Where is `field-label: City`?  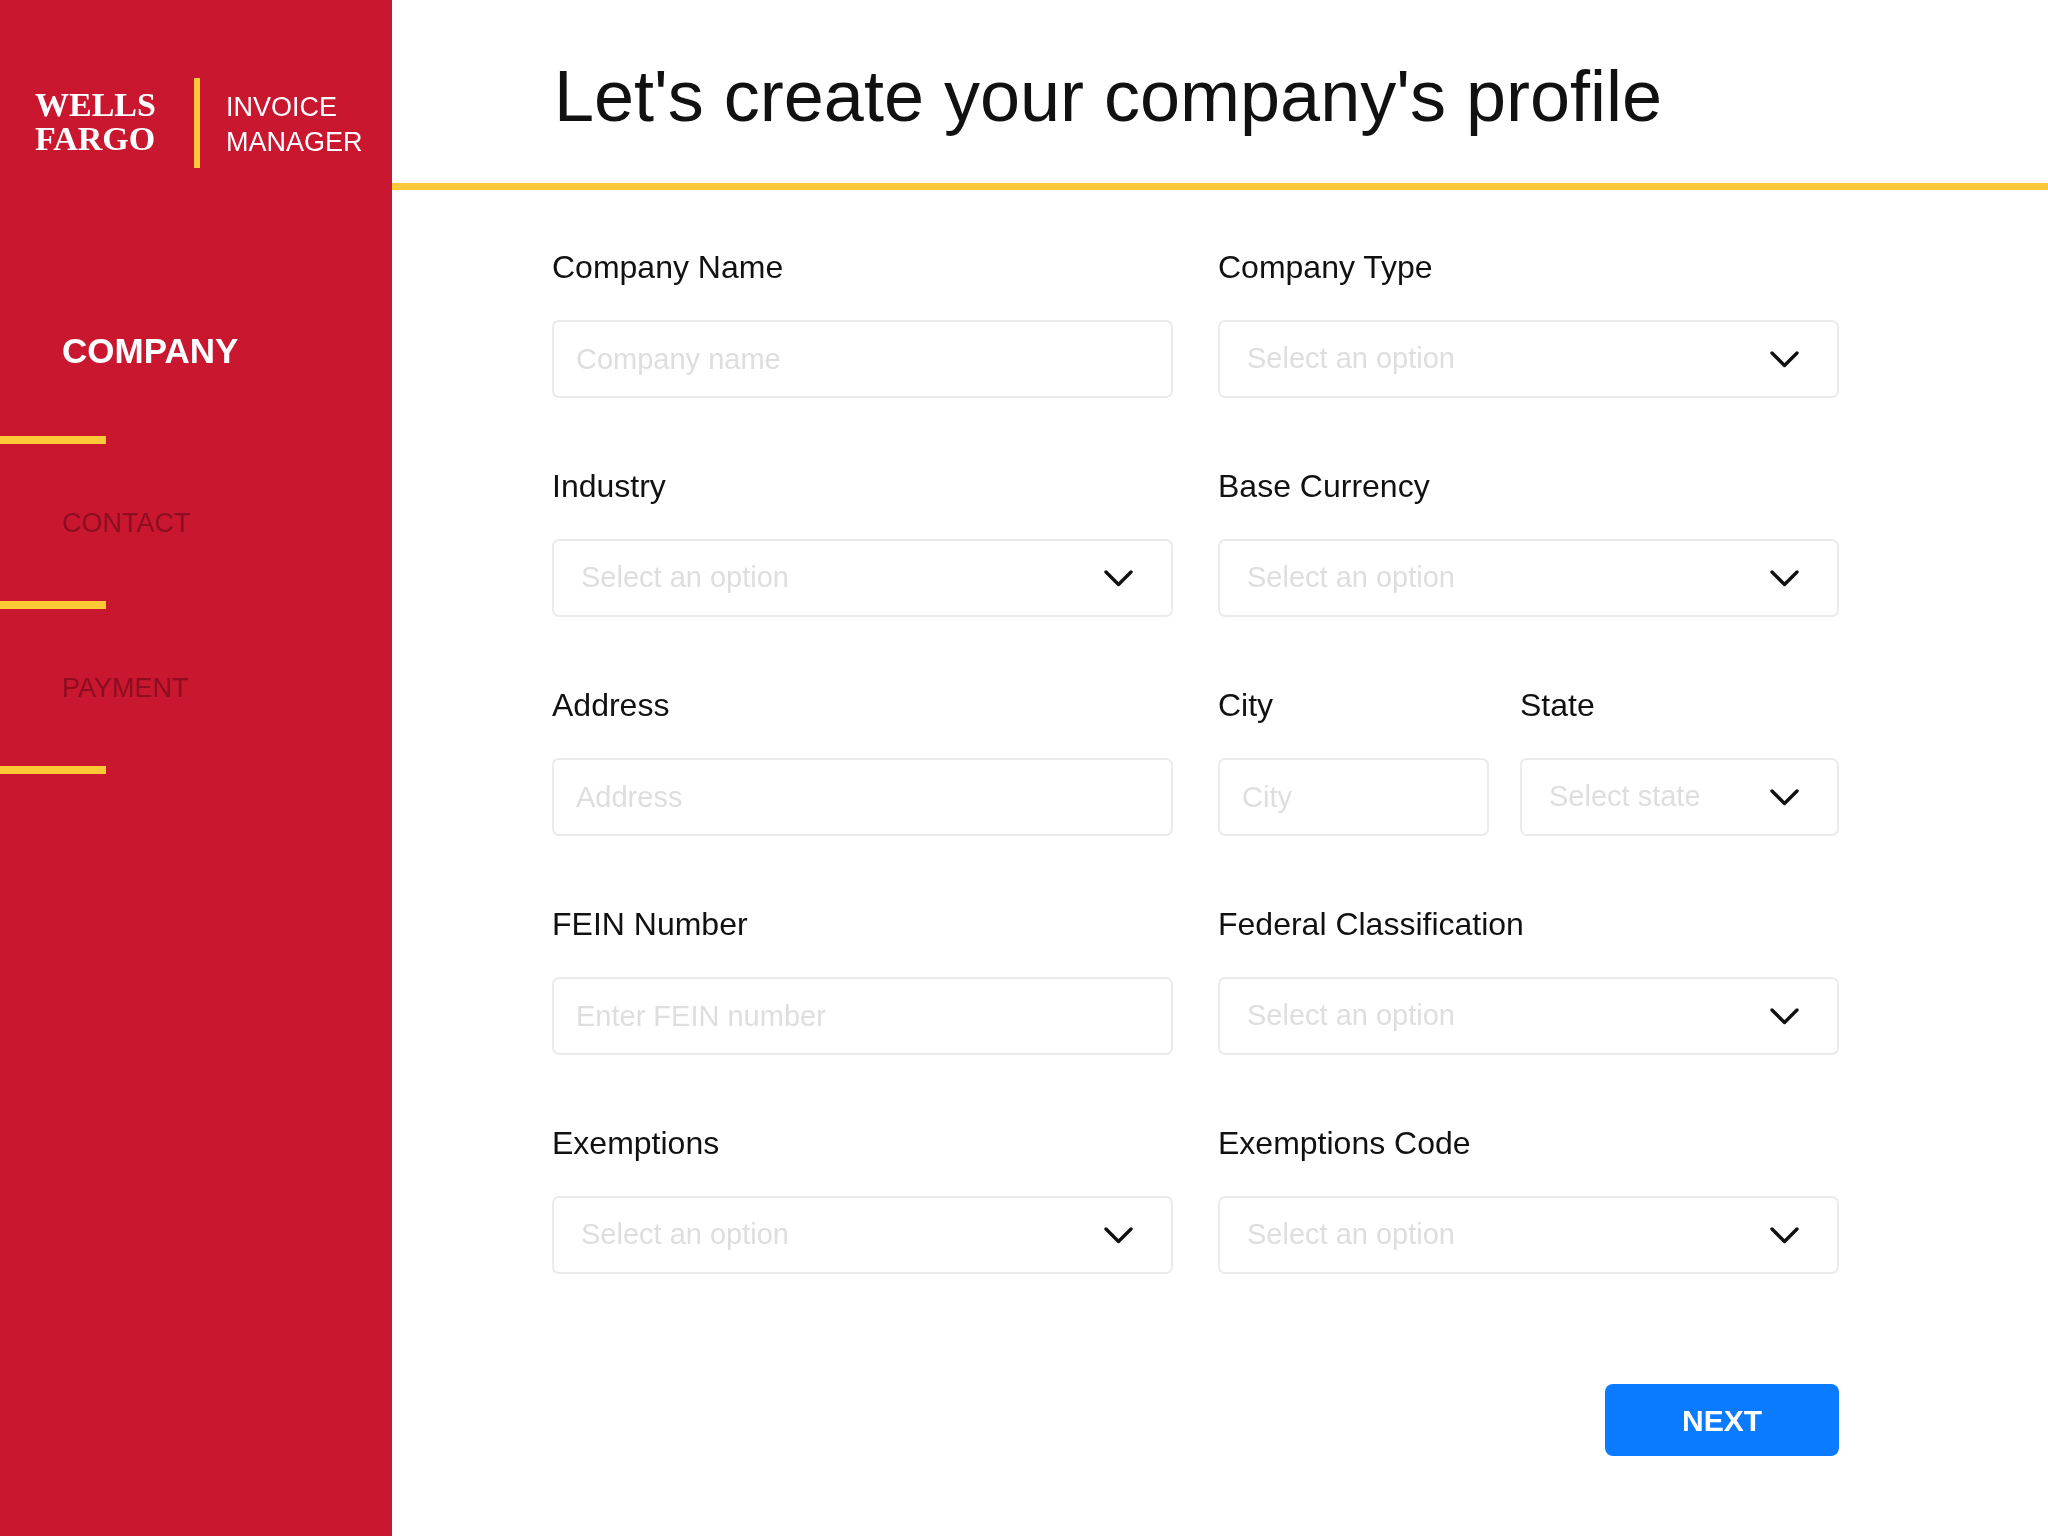 field-label: City is located at coordinates (1246, 705).